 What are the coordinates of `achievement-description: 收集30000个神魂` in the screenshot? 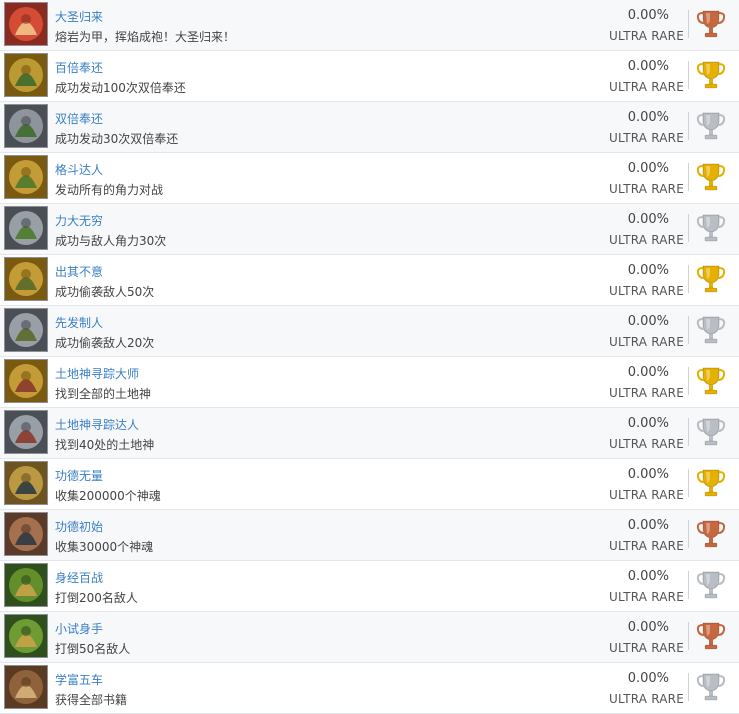 It's located at (104, 547).